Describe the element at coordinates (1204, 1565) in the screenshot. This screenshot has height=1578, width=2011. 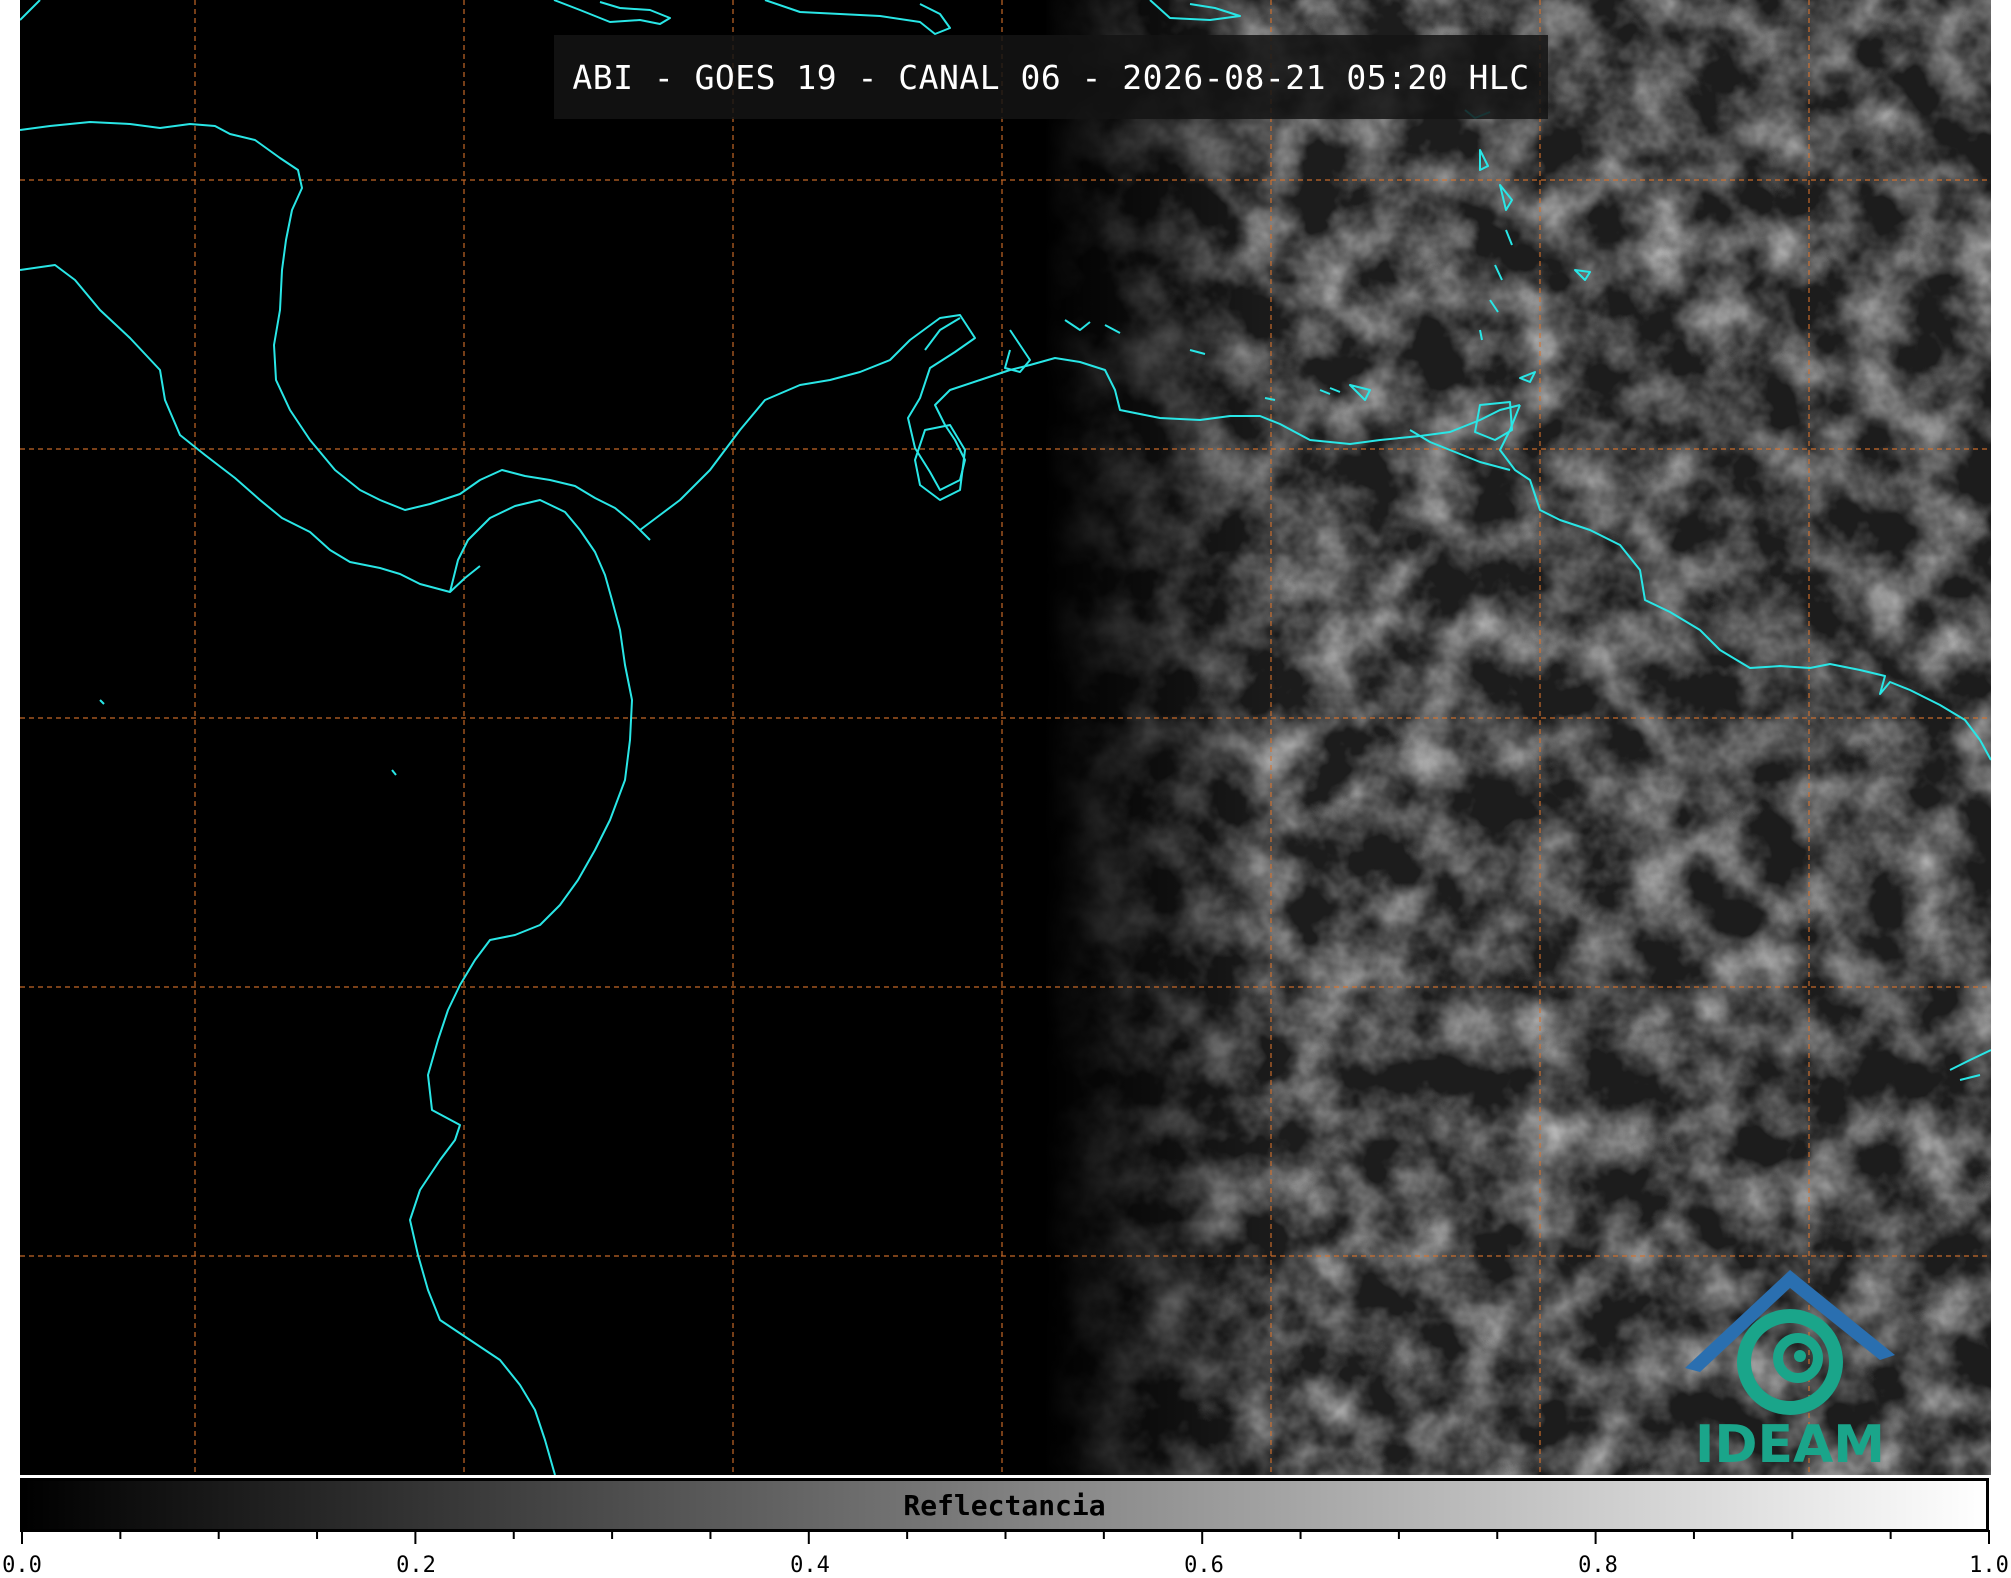
I see `tick-label-3: 0.6` at that location.